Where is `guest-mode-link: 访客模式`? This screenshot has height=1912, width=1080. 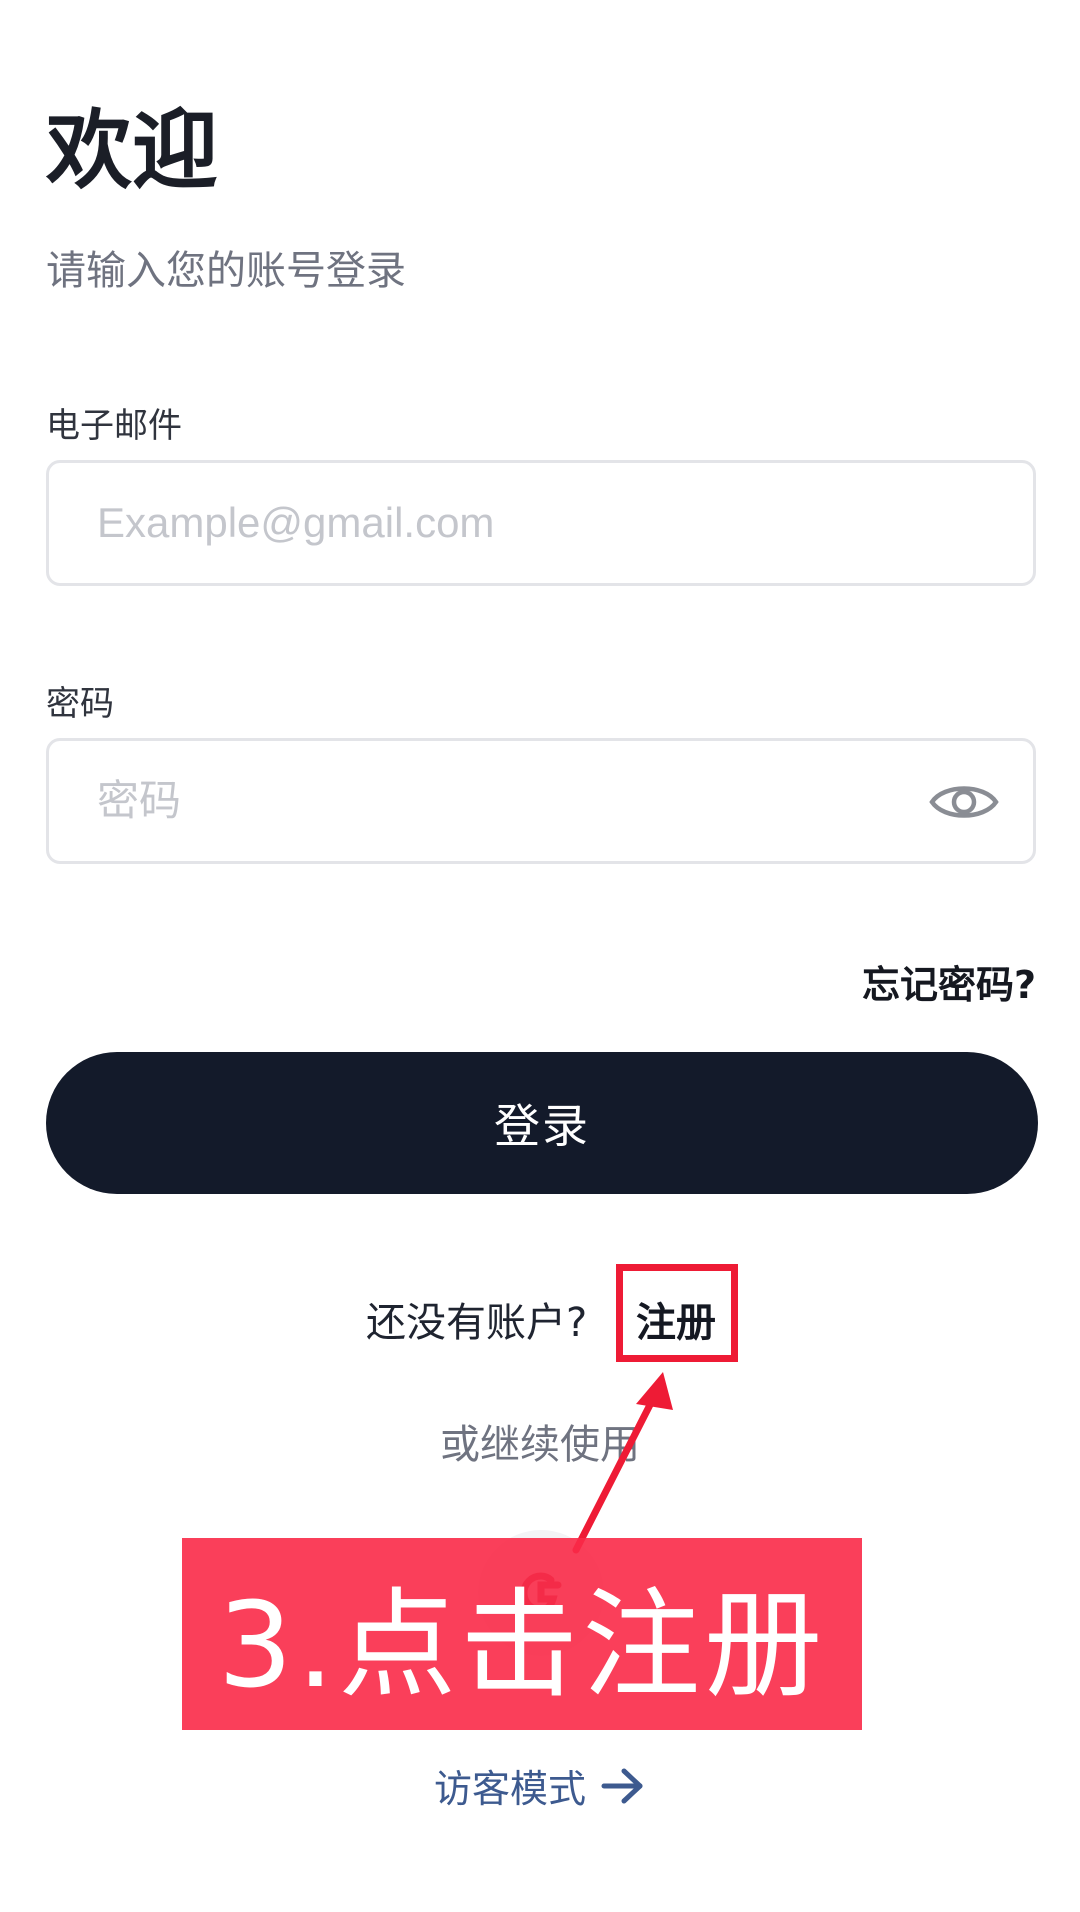
guest-mode-link: 访客模式 is located at coordinates (540, 1785).